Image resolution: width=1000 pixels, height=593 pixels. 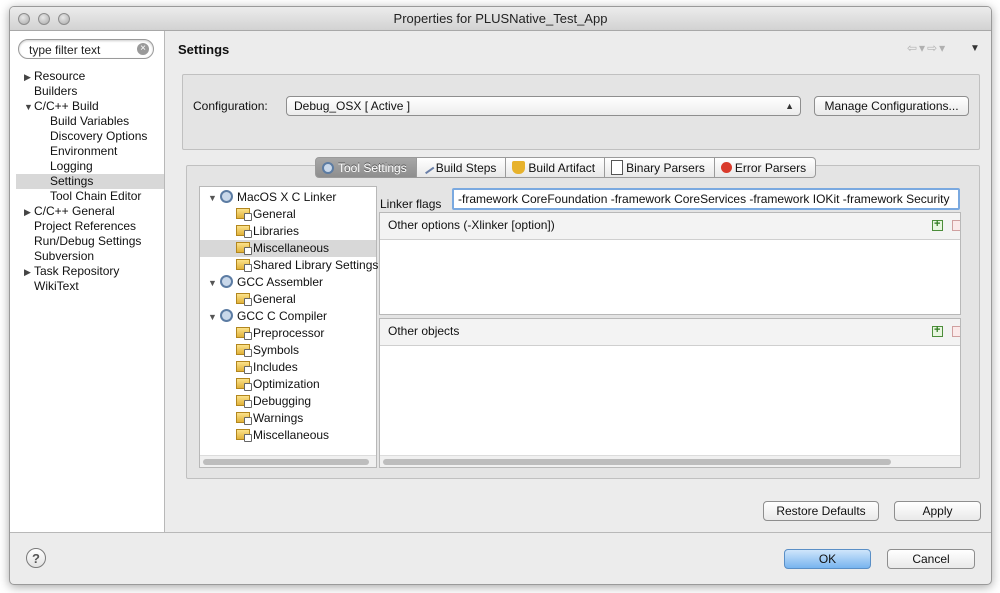 I want to click on tree-item-option: Symbols, so click(x=267, y=350).